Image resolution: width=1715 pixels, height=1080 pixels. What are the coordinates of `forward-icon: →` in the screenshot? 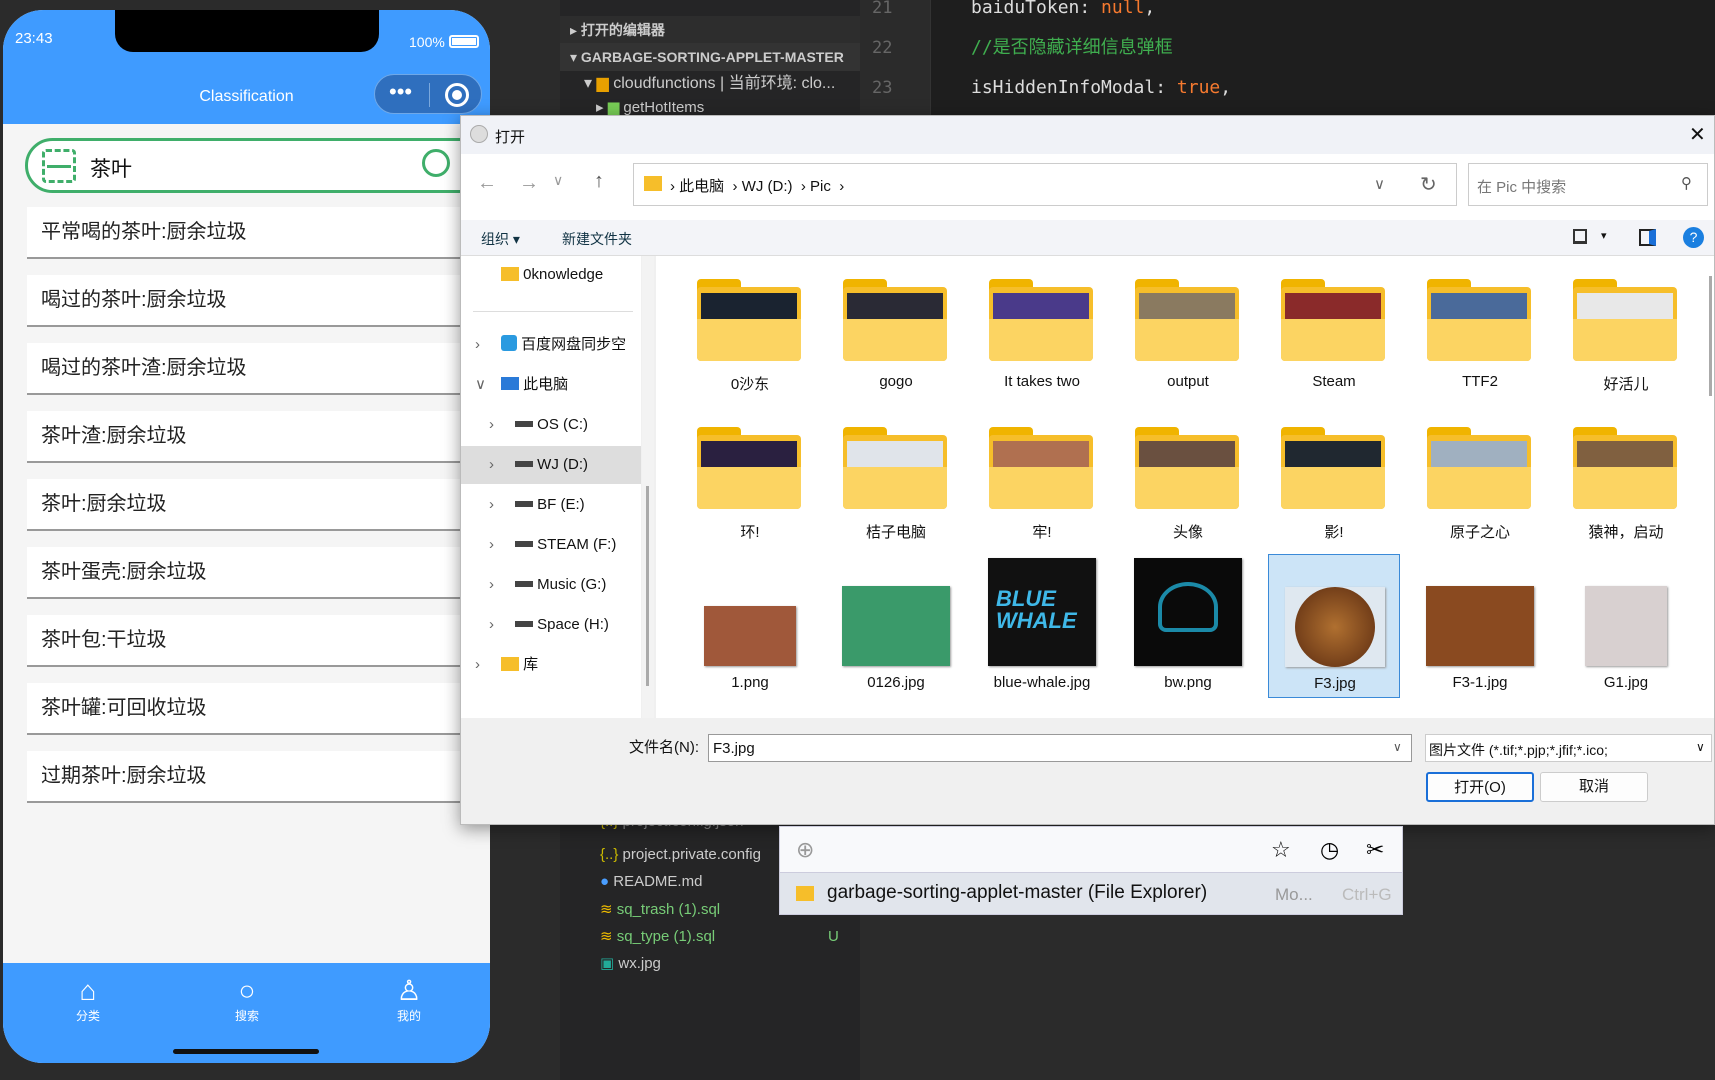 It's located at (529, 183).